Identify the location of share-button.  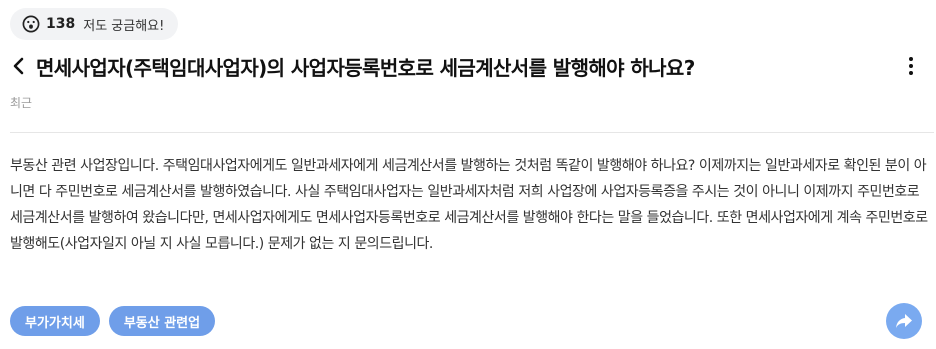
(904, 321).